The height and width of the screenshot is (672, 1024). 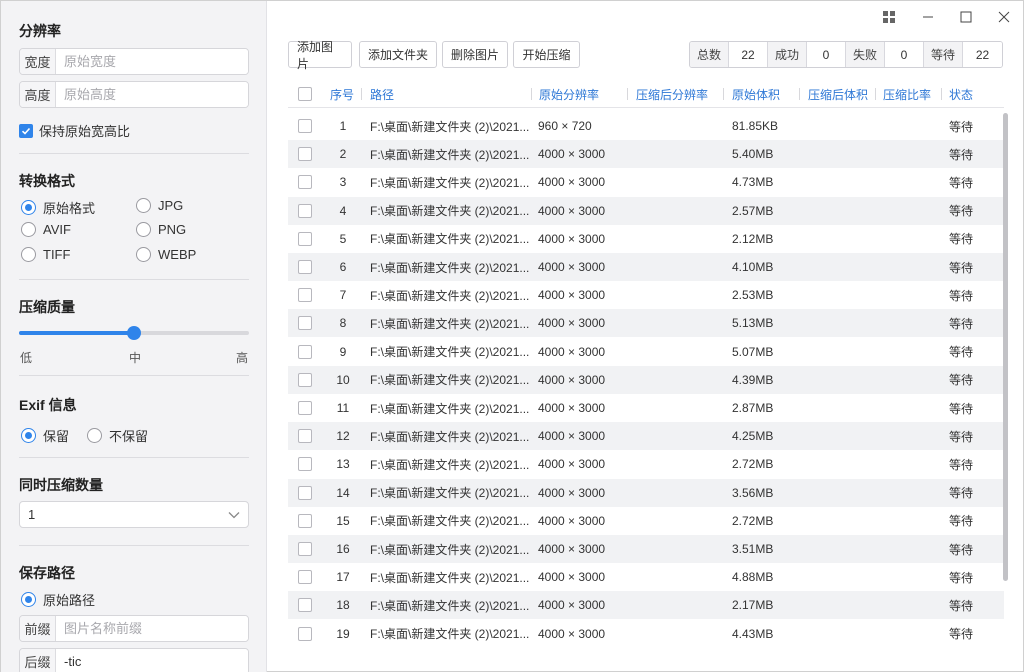 What do you see at coordinates (61, 485) in the screenshot?
I see `concurrency-title: 同时压缩数量` at bounding box center [61, 485].